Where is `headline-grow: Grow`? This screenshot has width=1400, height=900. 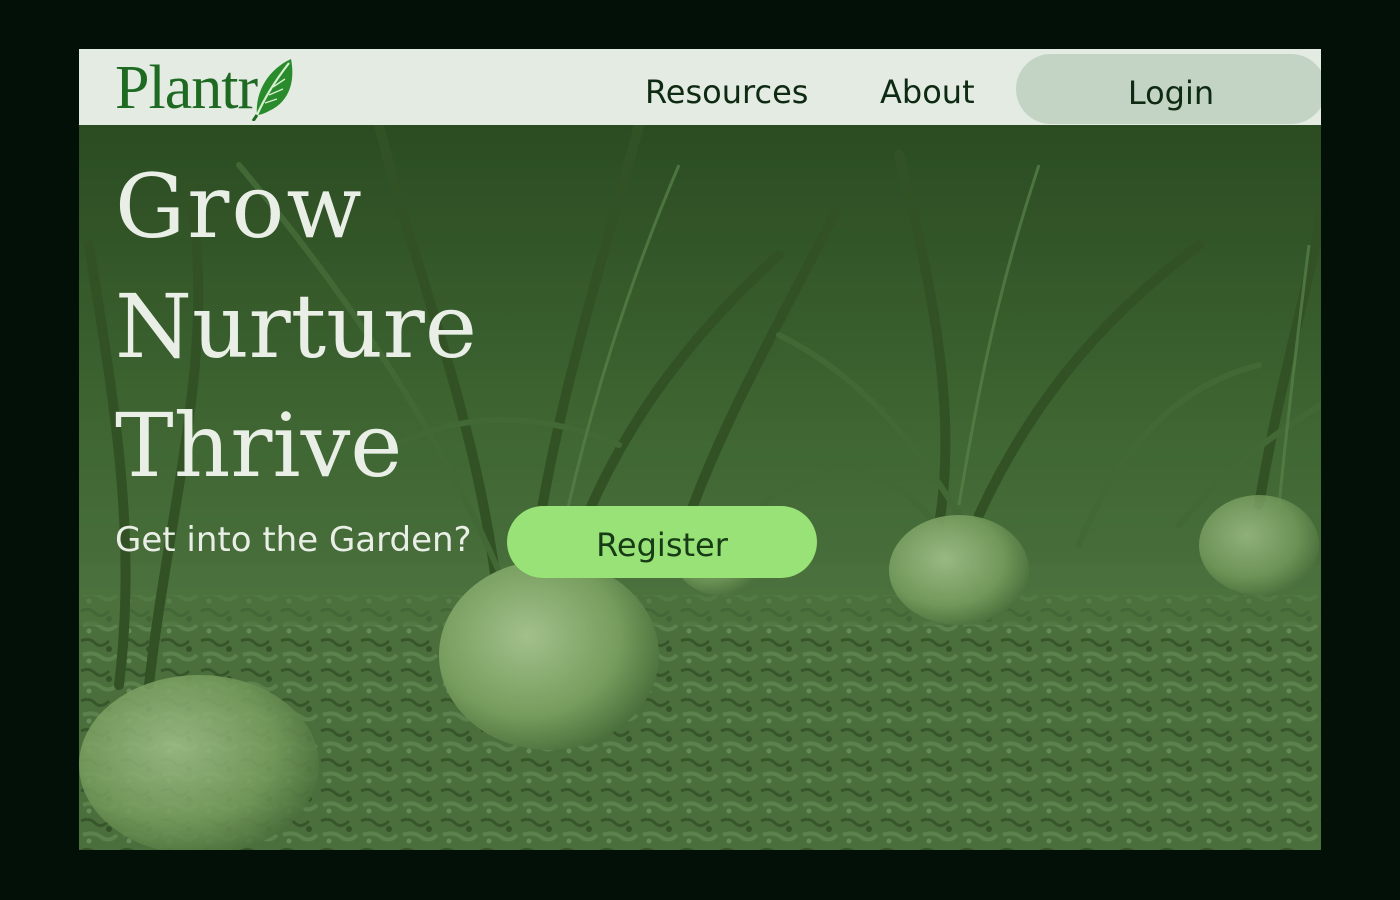 headline-grow: Grow is located at coordinates (239, 206).